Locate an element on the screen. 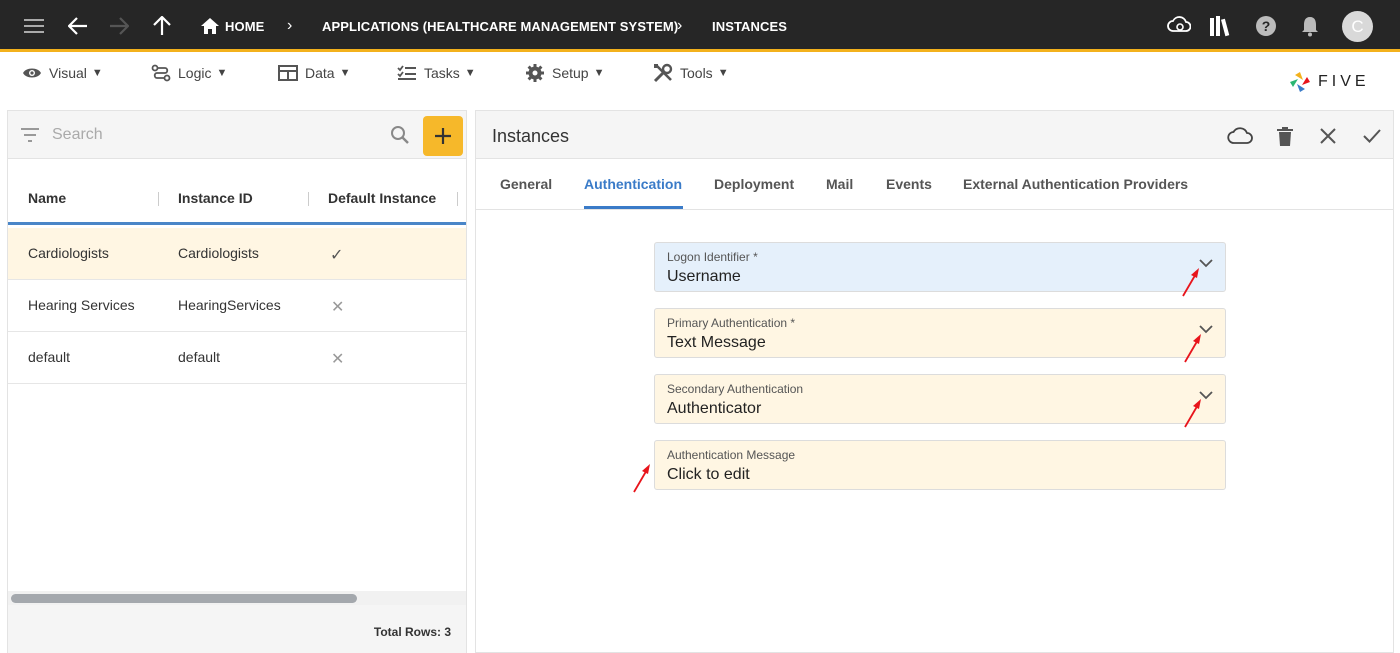 The image size is (1400, 653). breadcrumb-instances: INSTANCES is located at coordinates (749, 26).